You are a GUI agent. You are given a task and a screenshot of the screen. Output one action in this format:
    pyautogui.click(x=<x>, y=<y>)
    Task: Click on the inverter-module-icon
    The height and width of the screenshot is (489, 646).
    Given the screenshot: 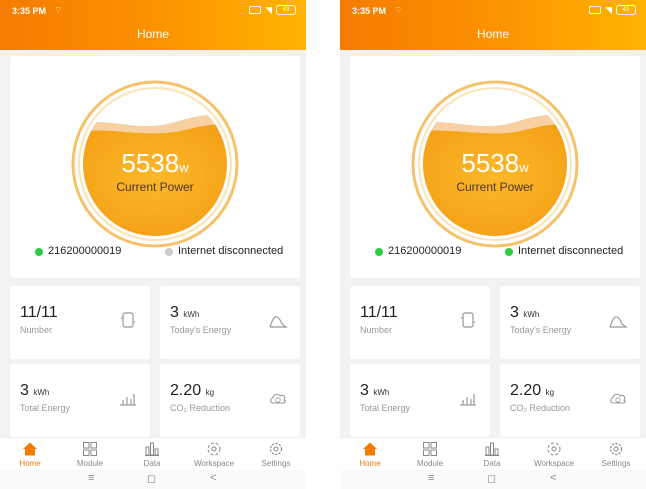 What is the action you would take?
    pyautogui.click(x=128, y=320)
    